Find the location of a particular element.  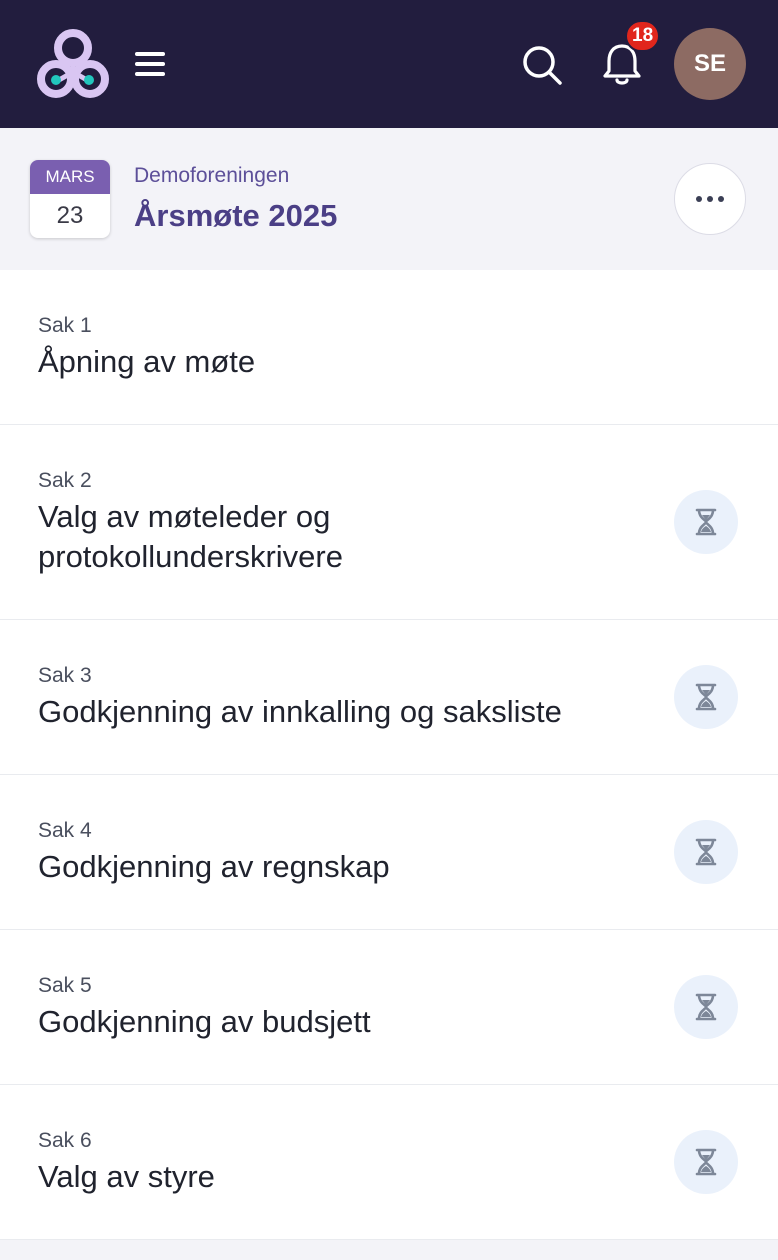

search-icon is located at coordinates (542, 65).